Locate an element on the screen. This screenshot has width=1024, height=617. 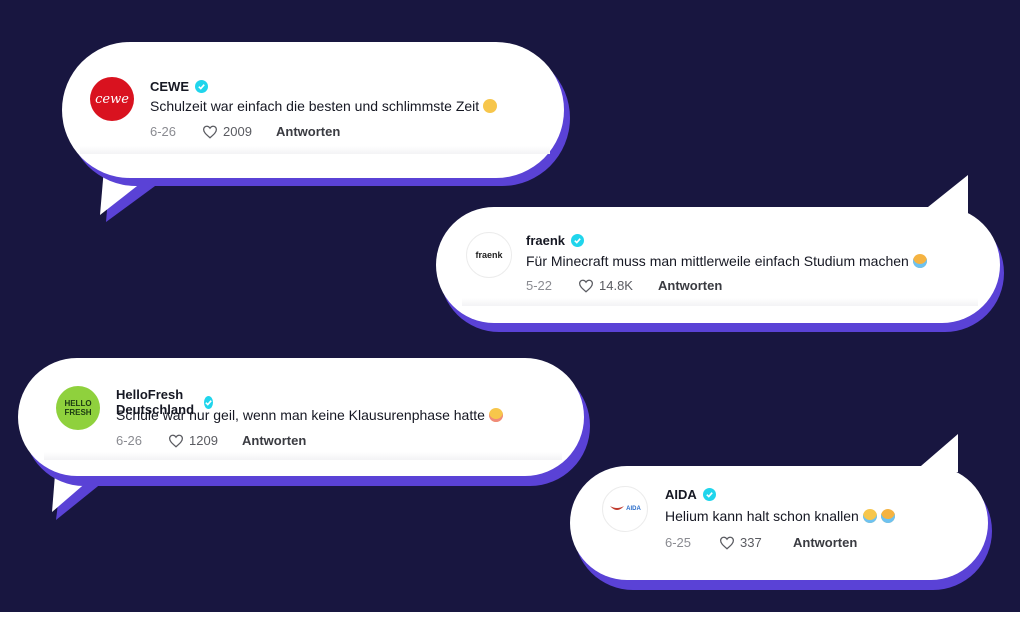
comment-text: Helium kann halt schon knallen is located at coordinates (780, 516).